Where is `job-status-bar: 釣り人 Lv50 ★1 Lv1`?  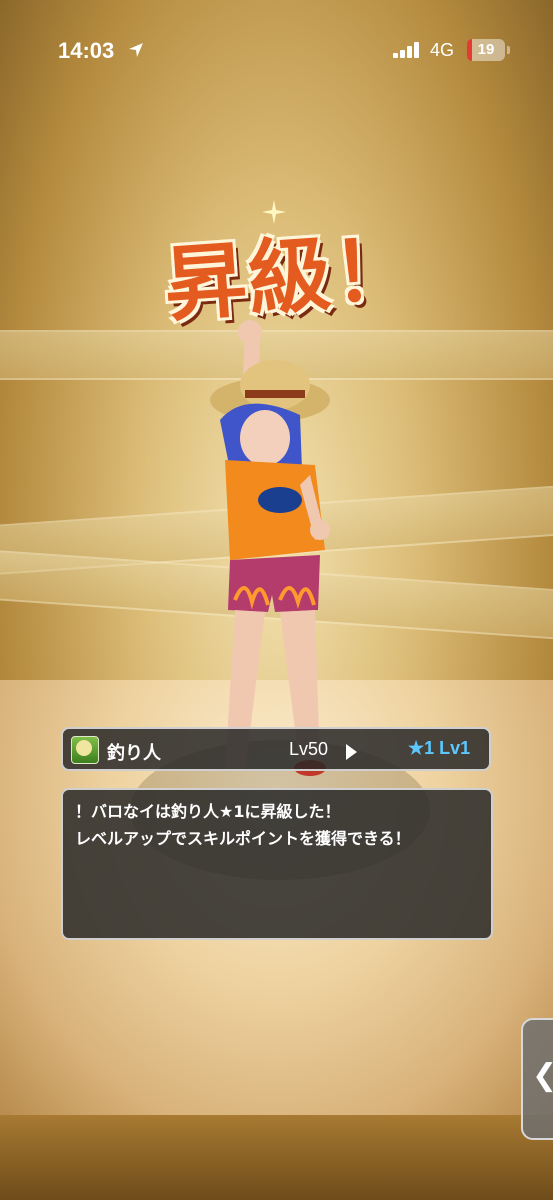
job-status-bar: 釣り人 Lv50 ★1 Lv1 is located at coordinates (276, 749).